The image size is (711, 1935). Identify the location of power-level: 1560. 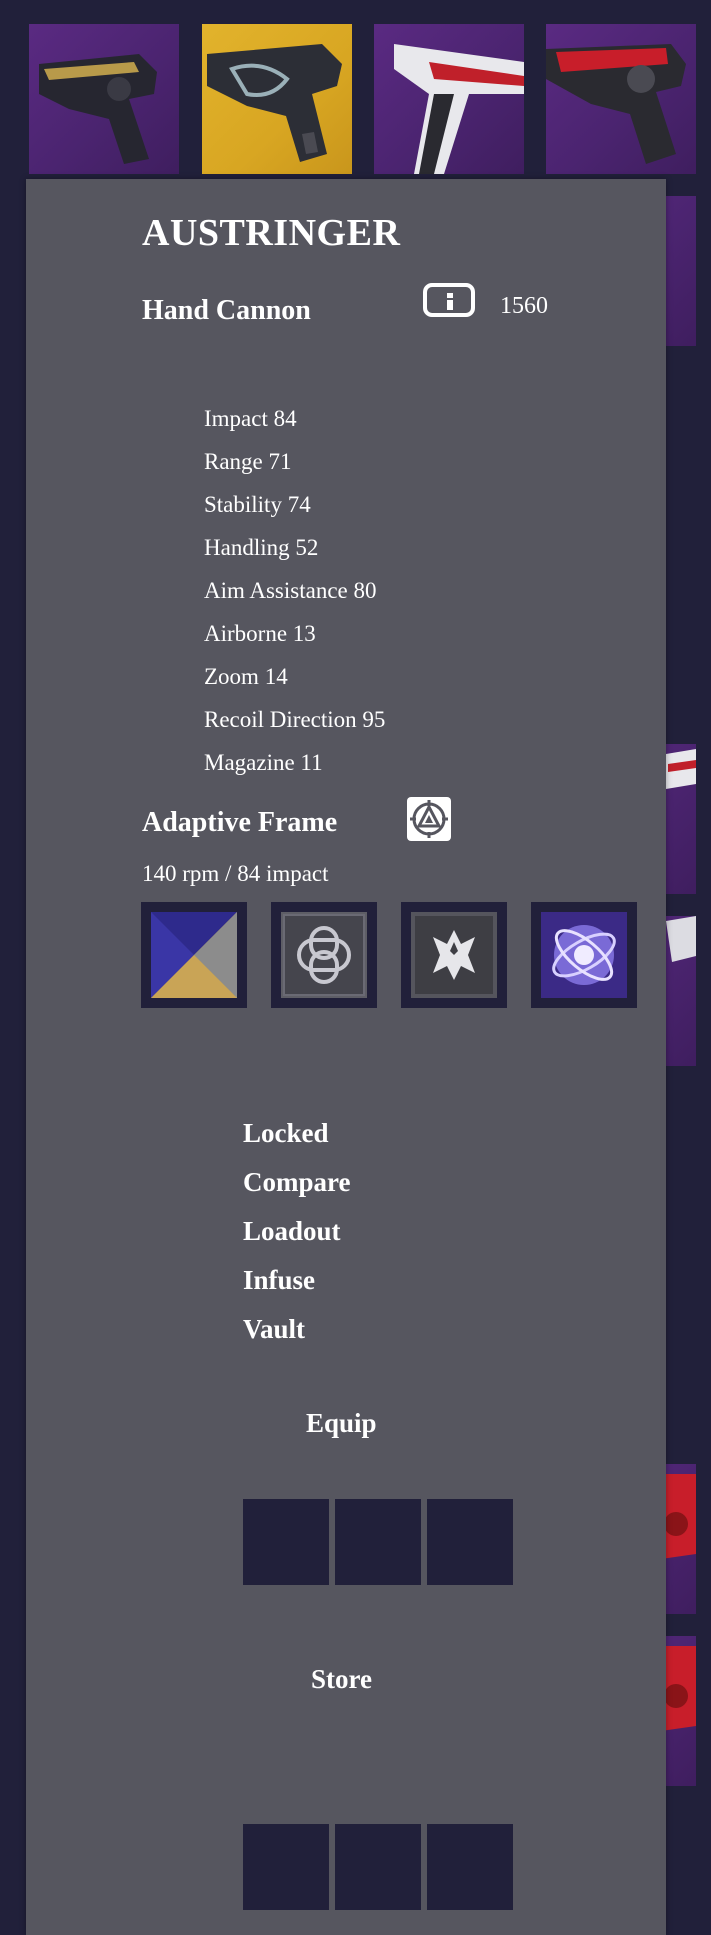
(524, 306).